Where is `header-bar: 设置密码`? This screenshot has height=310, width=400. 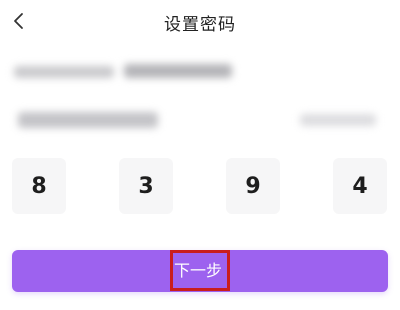
header-bar: 设置密码 is located at coordinates (200, 22).